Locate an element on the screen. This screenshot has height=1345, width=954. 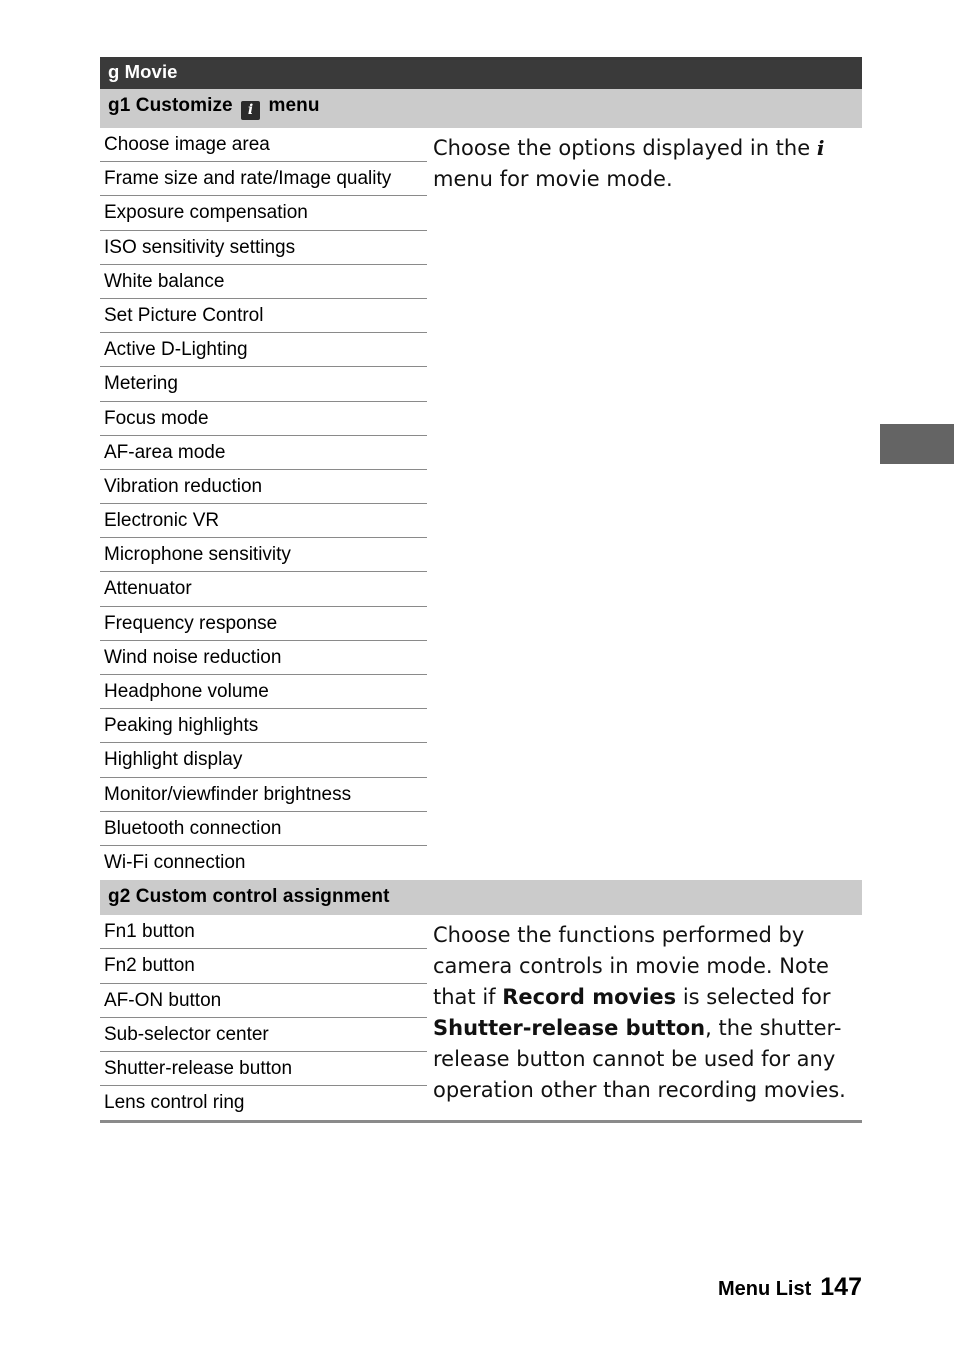
list-item: Exposure compensation is located at coordinates (263, 213).